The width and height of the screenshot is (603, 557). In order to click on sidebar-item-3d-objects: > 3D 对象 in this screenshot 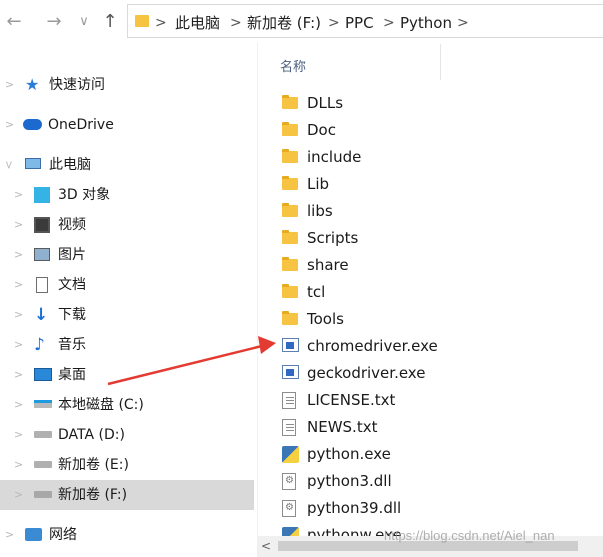, I will do `click(127, 195)`.